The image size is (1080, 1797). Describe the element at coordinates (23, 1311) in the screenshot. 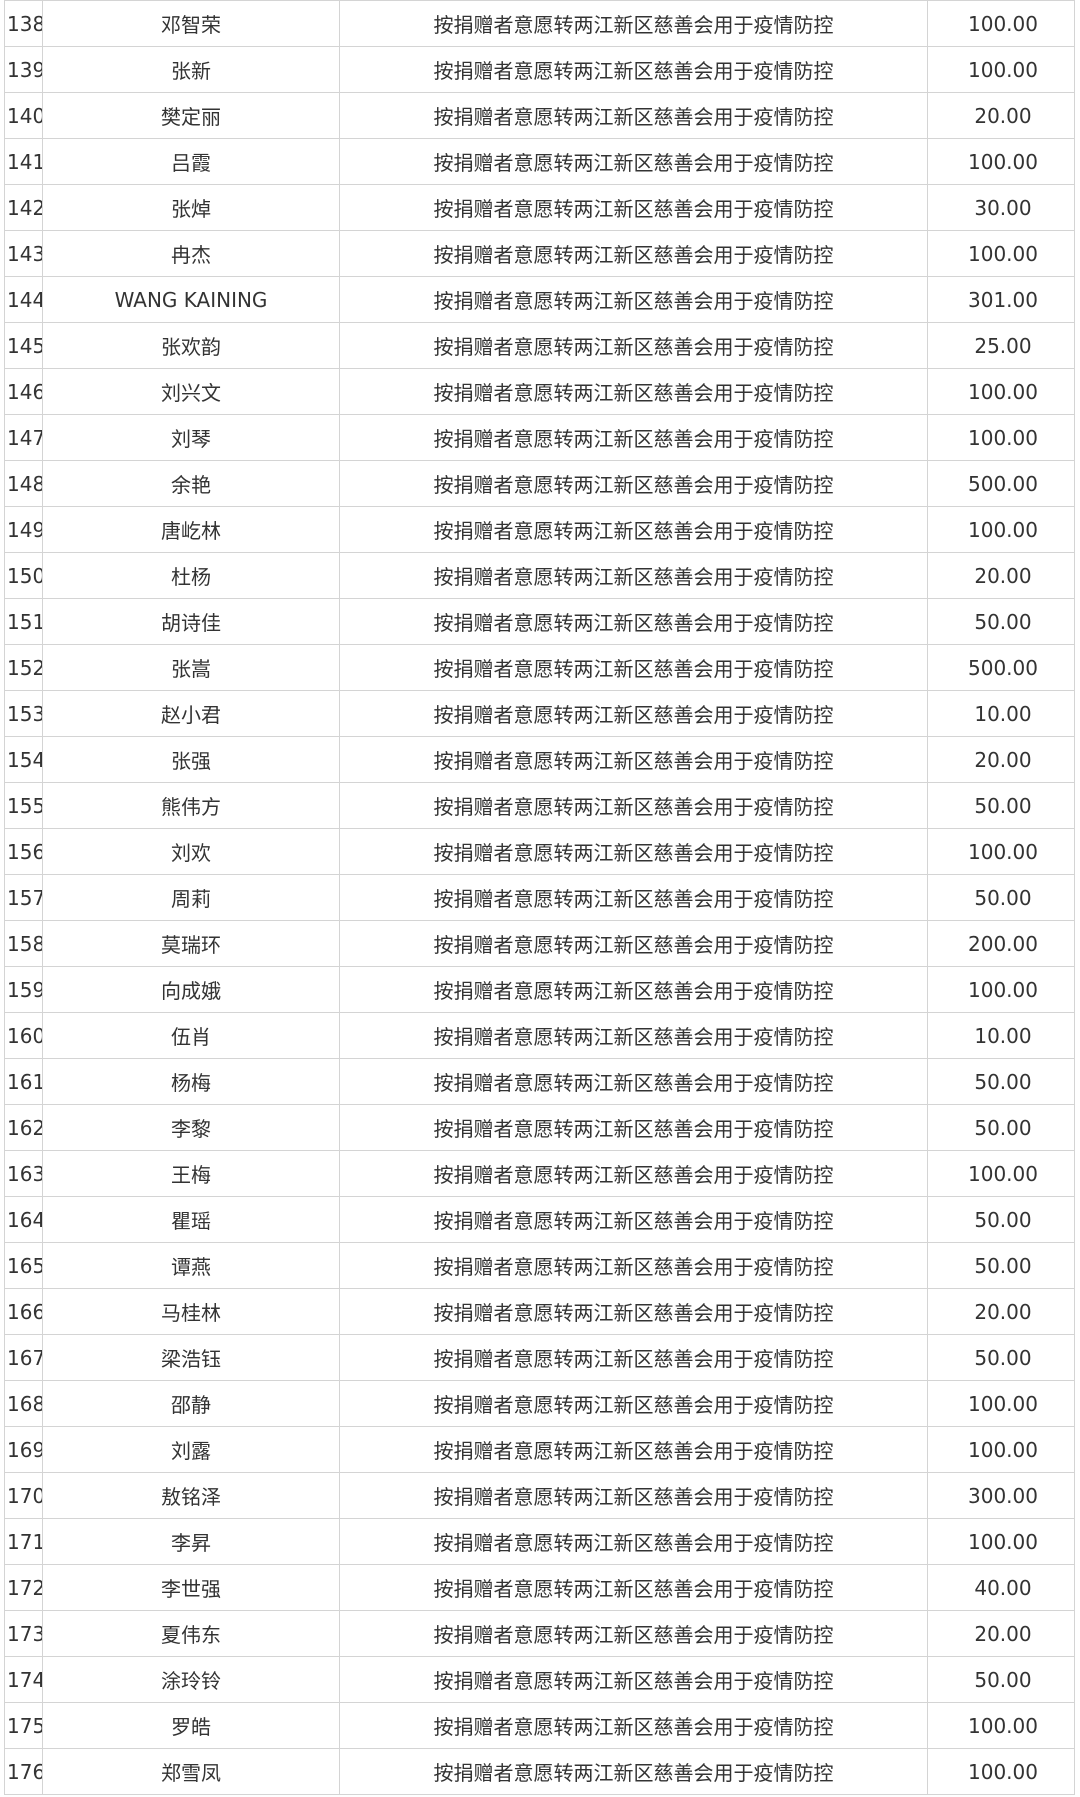

I see `row-number-cell: 166` at that location.